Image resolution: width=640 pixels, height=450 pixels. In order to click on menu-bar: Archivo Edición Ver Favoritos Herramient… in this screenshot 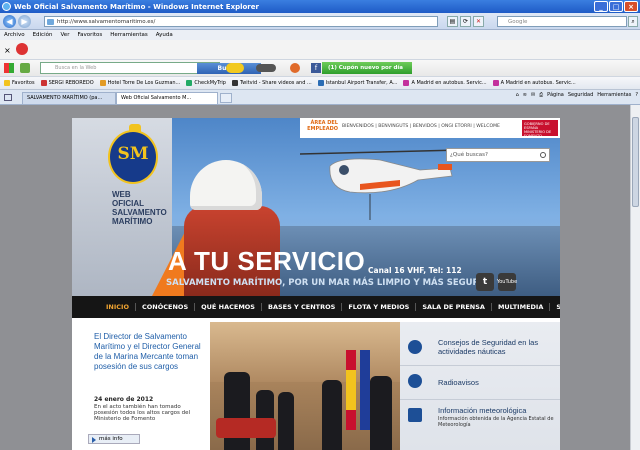, I will do `click(320, 35)`.